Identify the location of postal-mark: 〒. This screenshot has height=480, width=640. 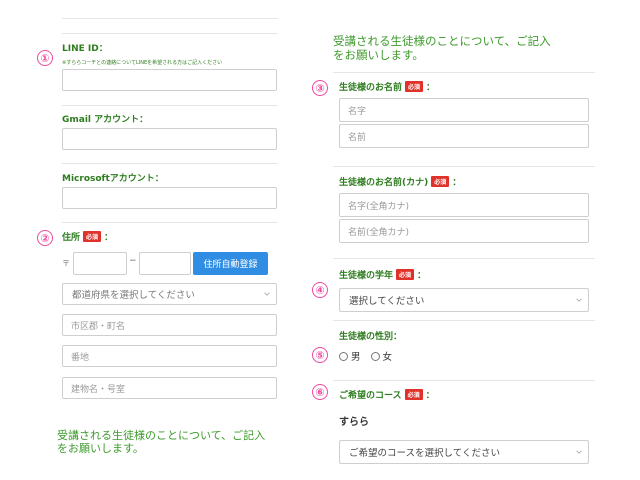
(66, 263).